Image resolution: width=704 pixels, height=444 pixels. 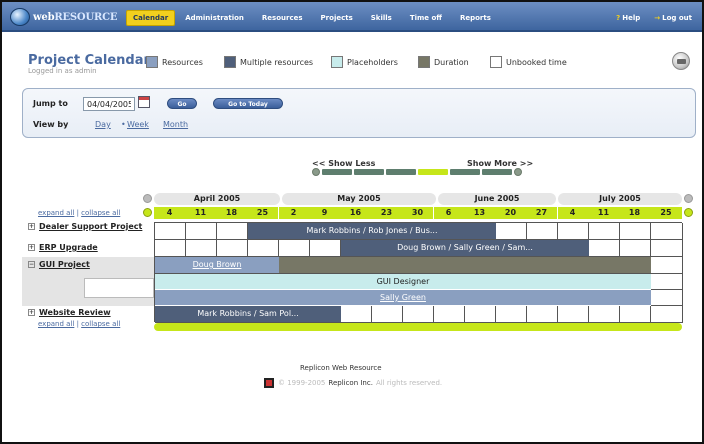 I want to click on calendar-picker-icon, so click(x=144, y=102).